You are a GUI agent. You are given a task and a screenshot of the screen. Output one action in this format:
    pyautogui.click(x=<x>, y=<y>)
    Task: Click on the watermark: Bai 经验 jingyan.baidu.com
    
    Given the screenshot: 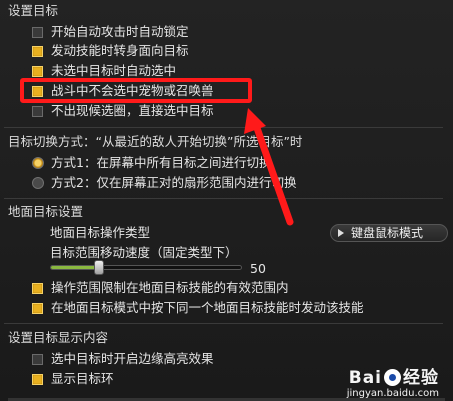 What is the action you would take?
    pyautogui.click(x=393, y=381)
    